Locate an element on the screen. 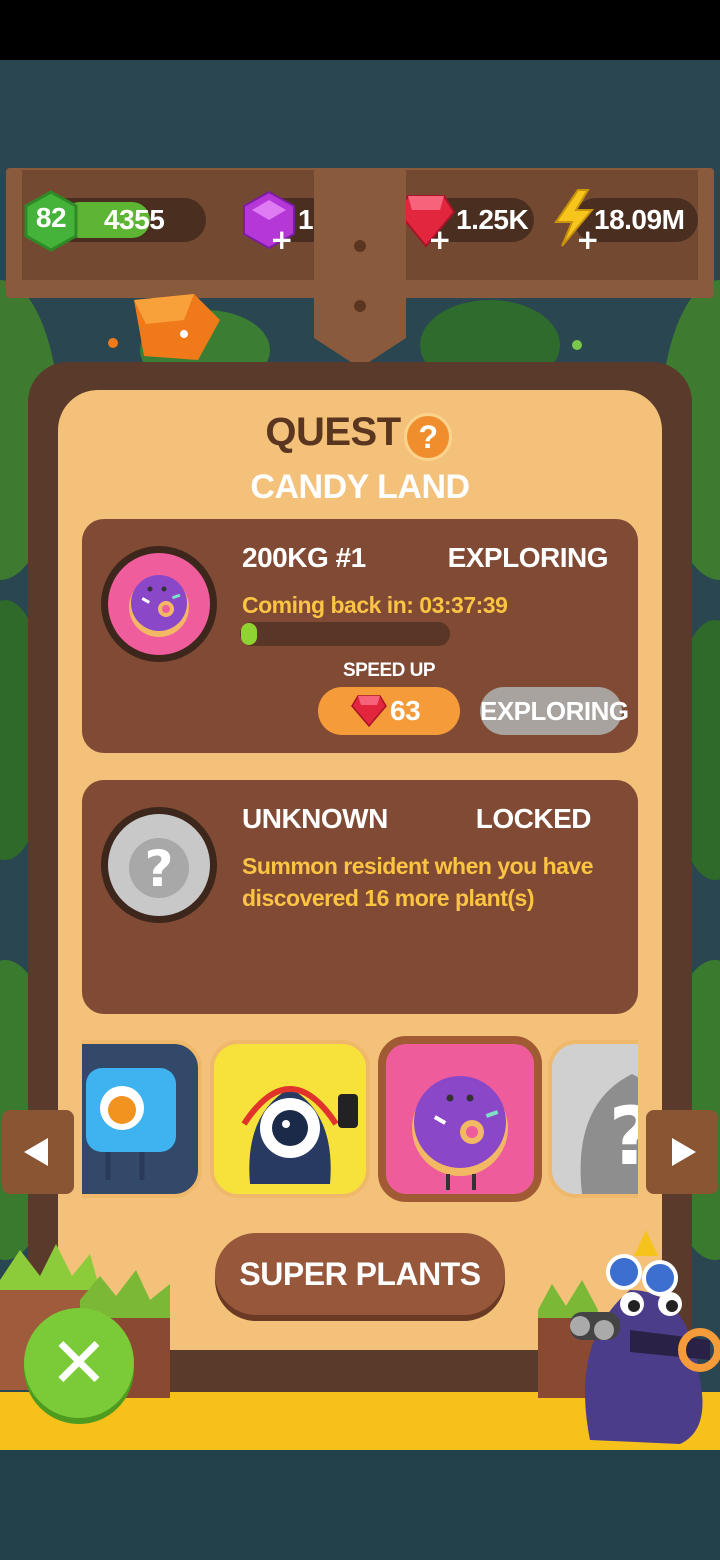 The image size is (720, 1560). region-name: CANDY LAND is located at coordinates (360, 487).